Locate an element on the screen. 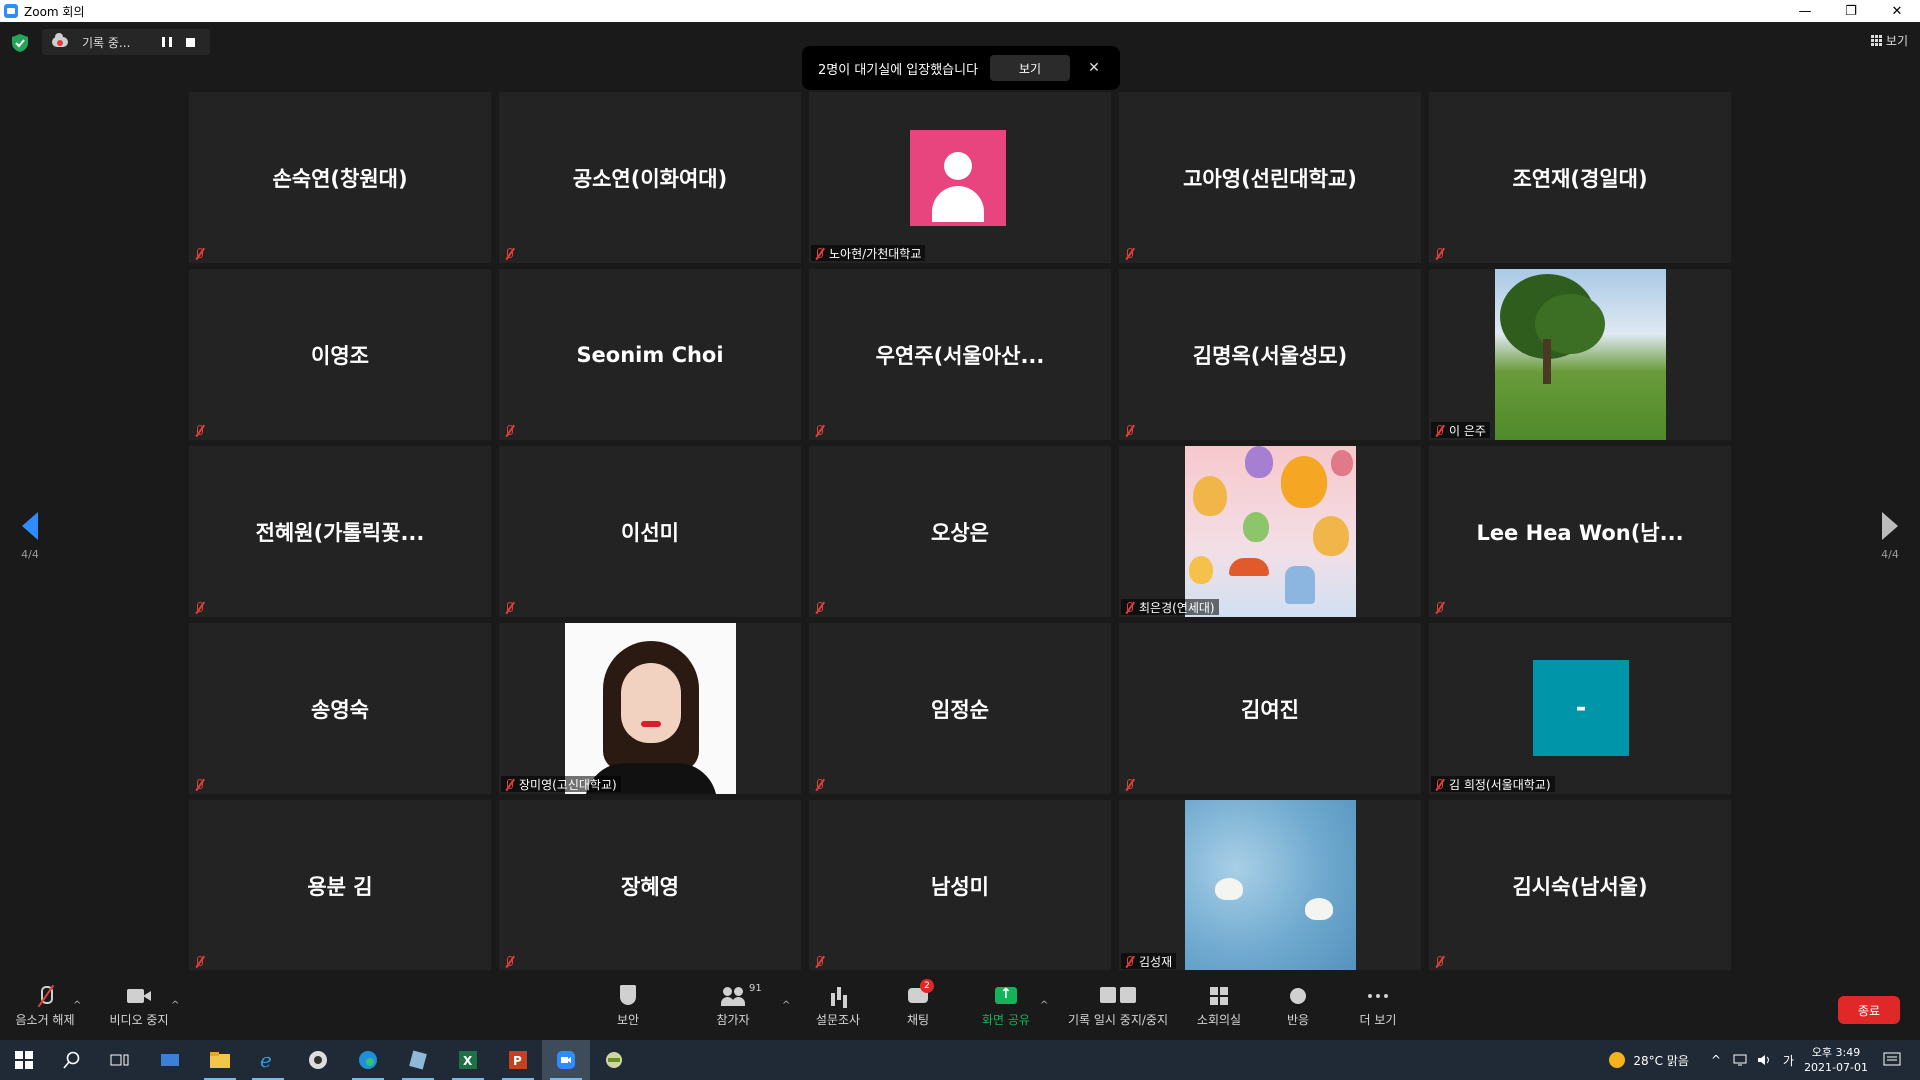  participant-tile: Seonim Choi is located at coordinates (650, 354).